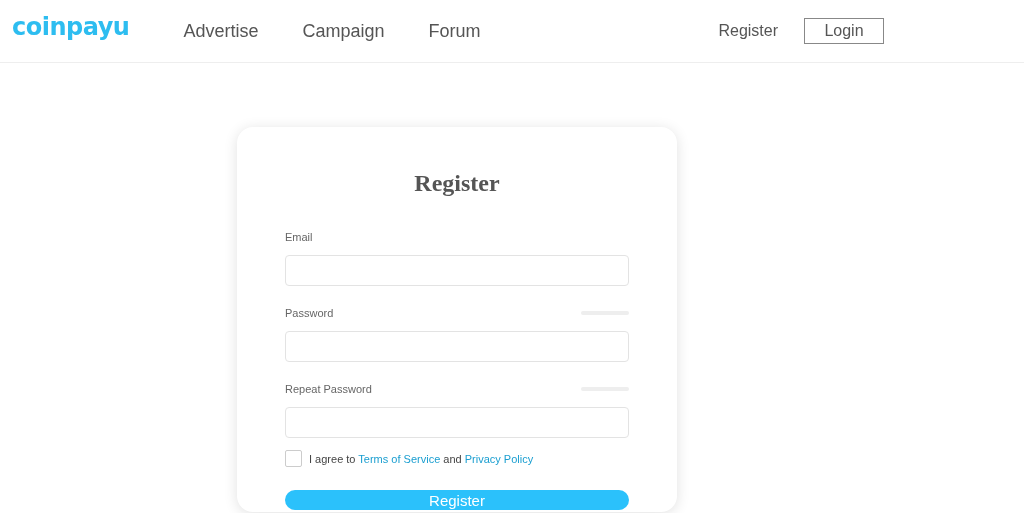 This screenshot has width=1024, height=513. I want to click on nav-link: Advertise, so click(221, 31).